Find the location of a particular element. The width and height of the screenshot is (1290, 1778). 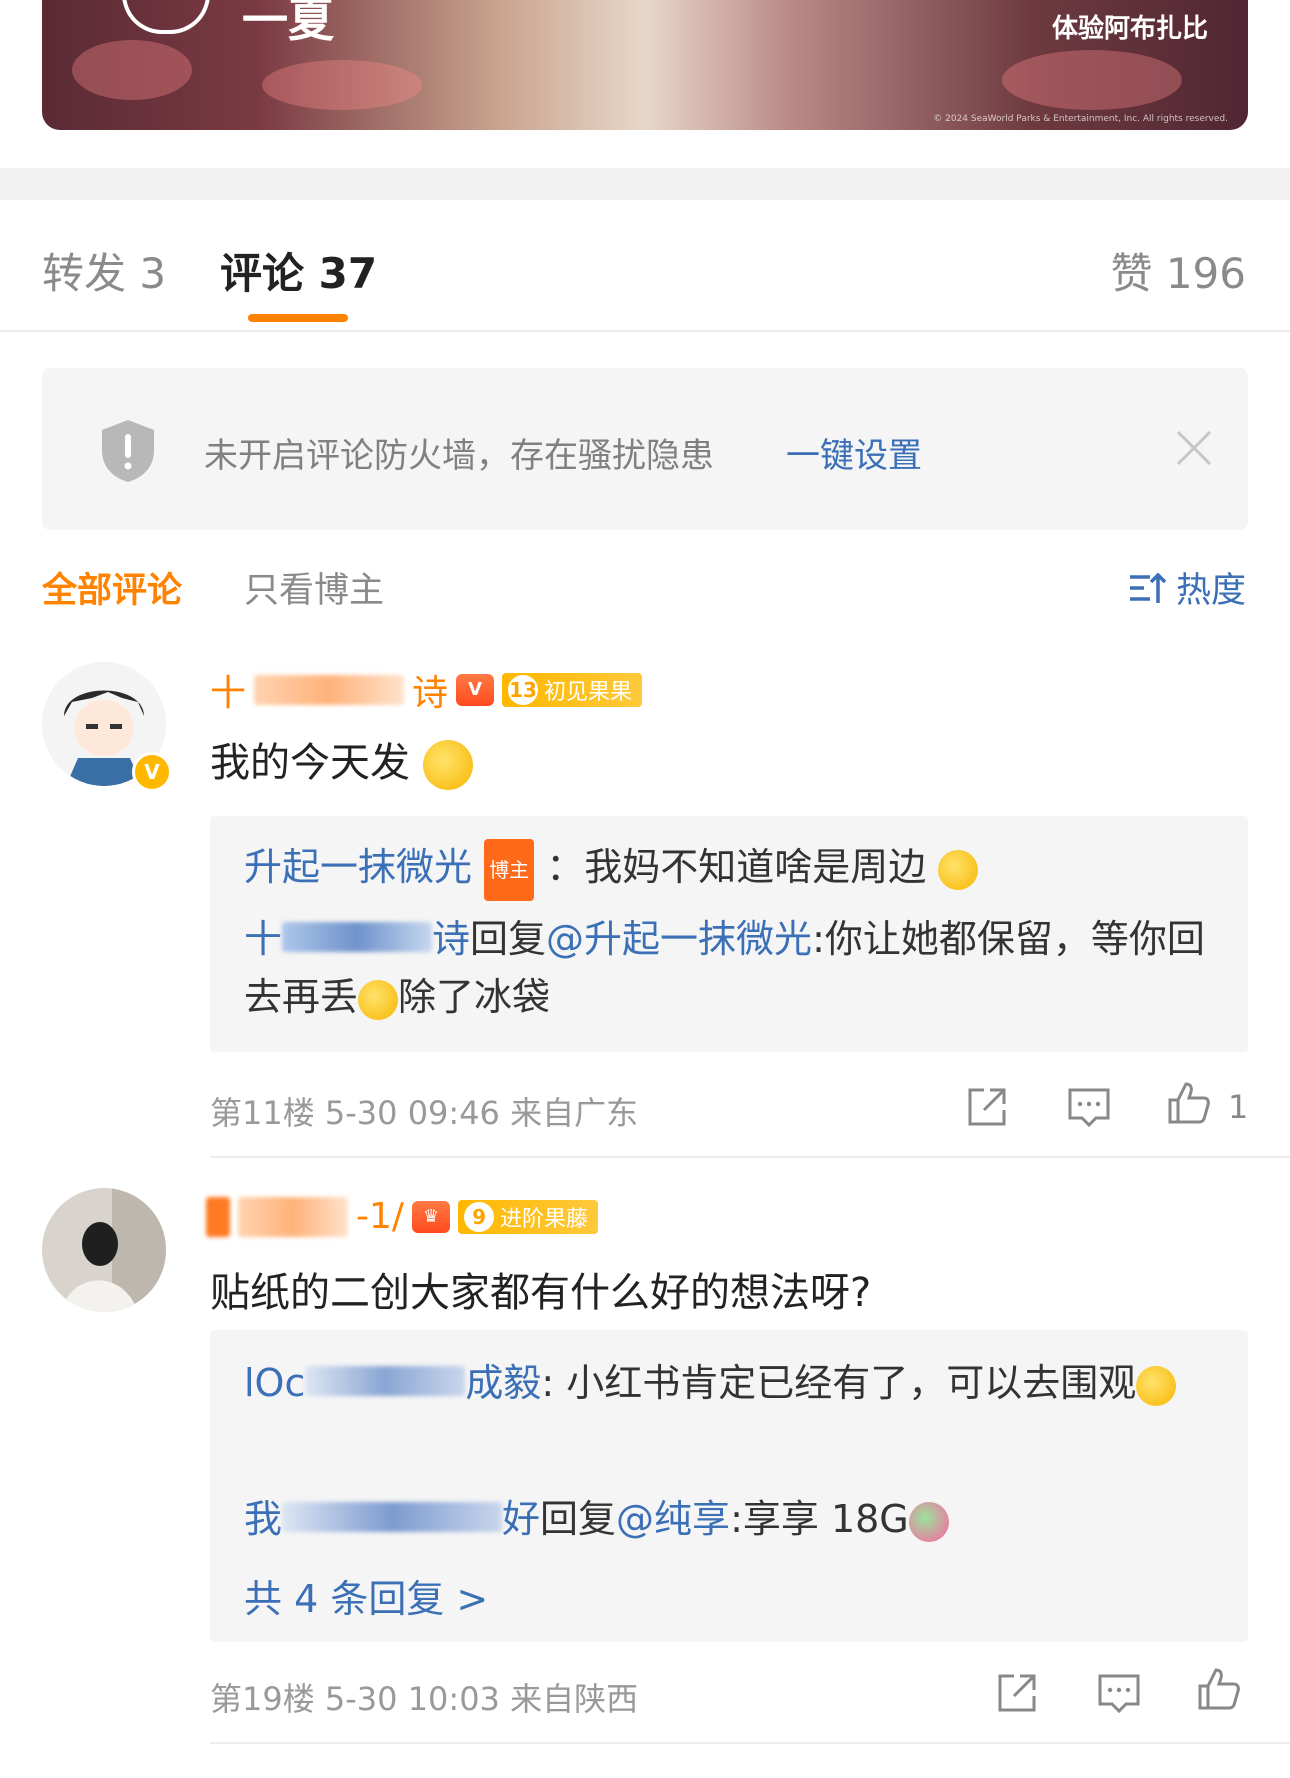

comment-username: -1/ ♛ 9 进阶果藤 is located at coordinates (402, 1216).